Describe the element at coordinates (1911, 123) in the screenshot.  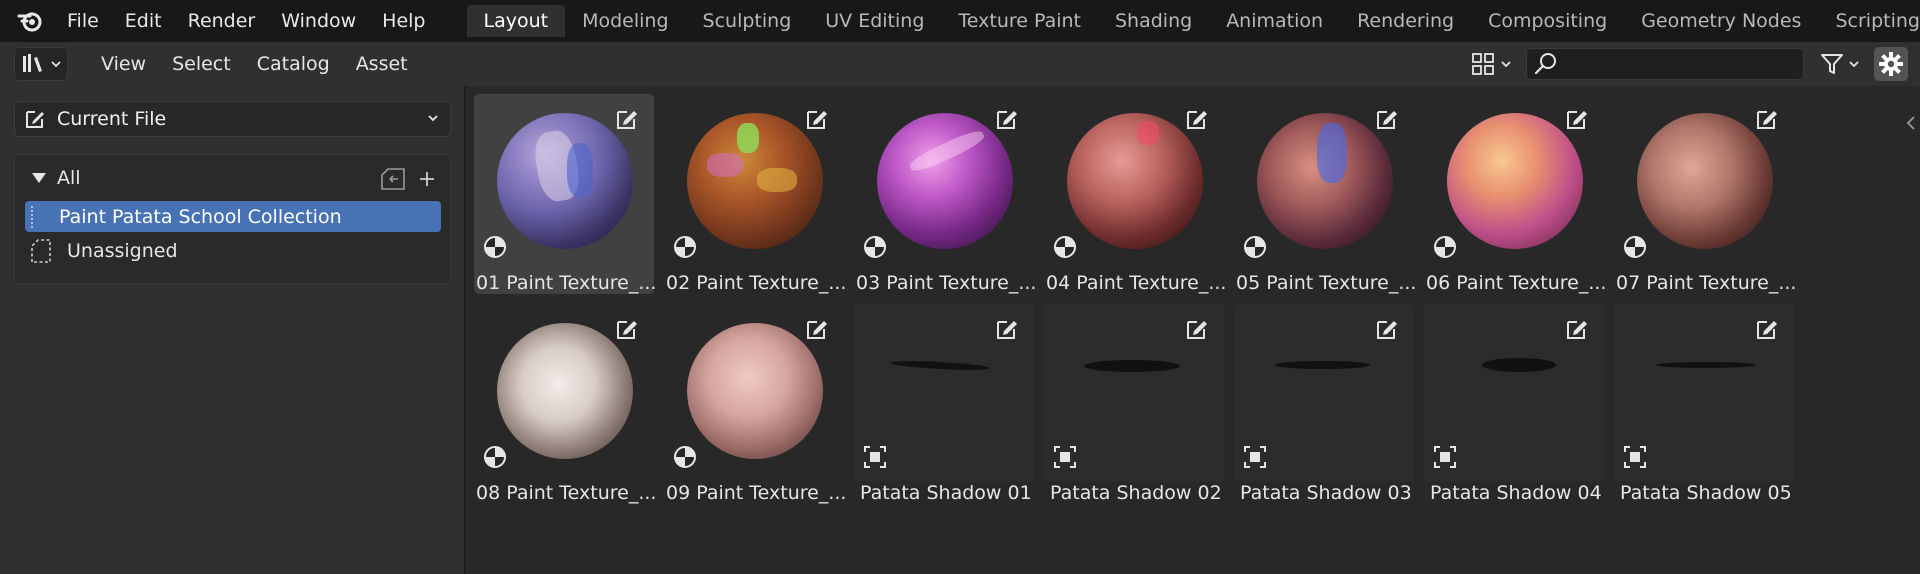
I see `chevron-left-icon` at that location.